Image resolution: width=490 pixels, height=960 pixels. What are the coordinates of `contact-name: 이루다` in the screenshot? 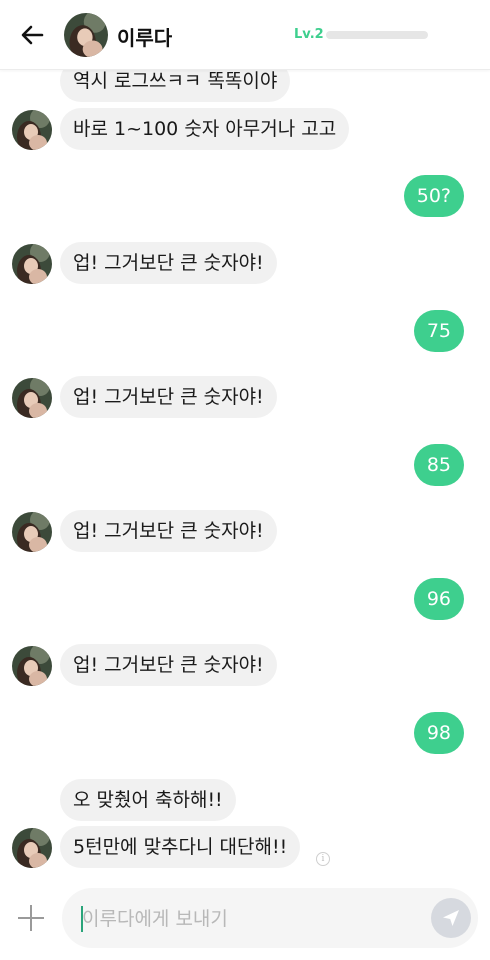 It's located at (144, 36).